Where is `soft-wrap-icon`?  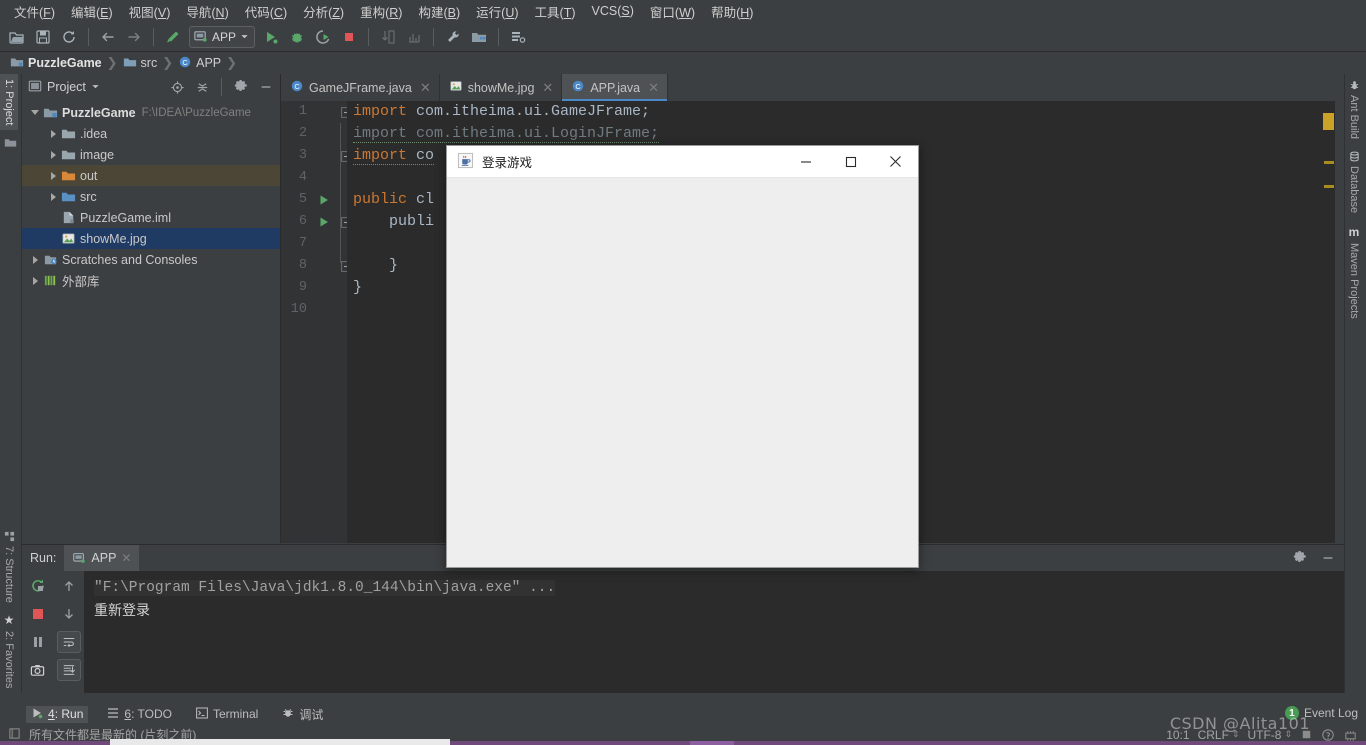 soft-wrap-icon is located at coordinates (68, 642).